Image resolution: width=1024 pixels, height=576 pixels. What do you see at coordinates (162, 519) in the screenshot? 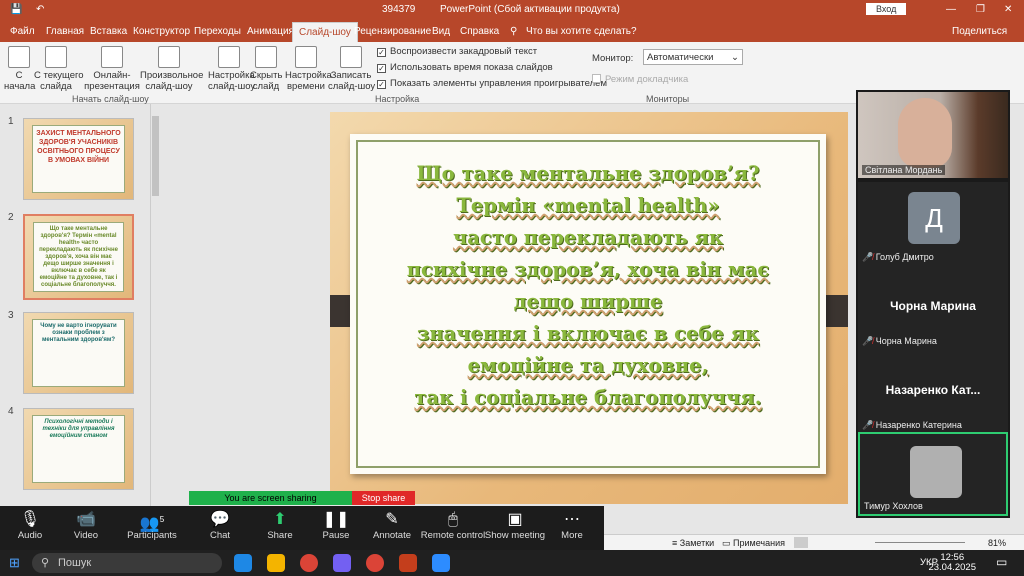
I see `participants-count: 5` at bounding box center [162, 519].